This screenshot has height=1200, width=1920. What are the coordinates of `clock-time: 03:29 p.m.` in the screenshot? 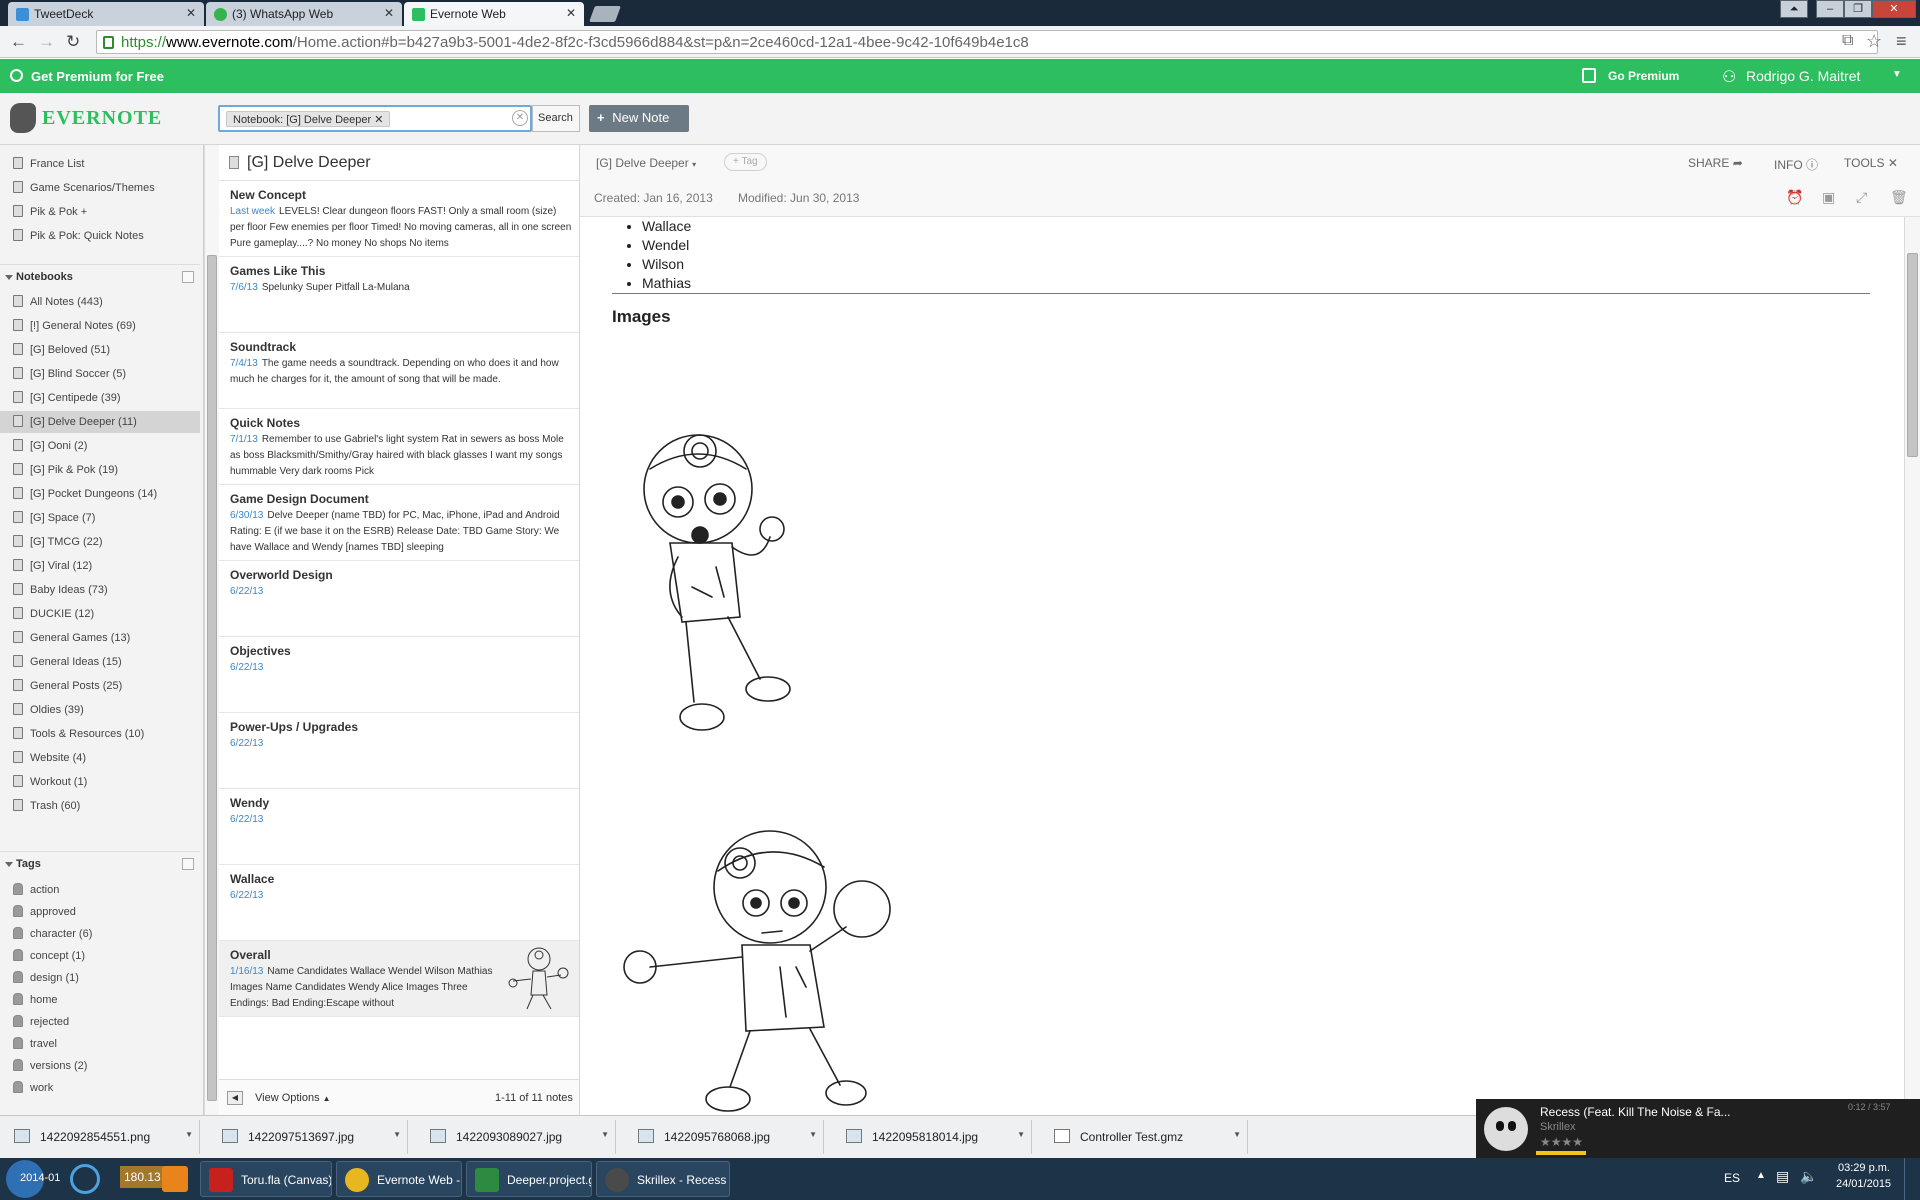 It's located at (1864, 1168).